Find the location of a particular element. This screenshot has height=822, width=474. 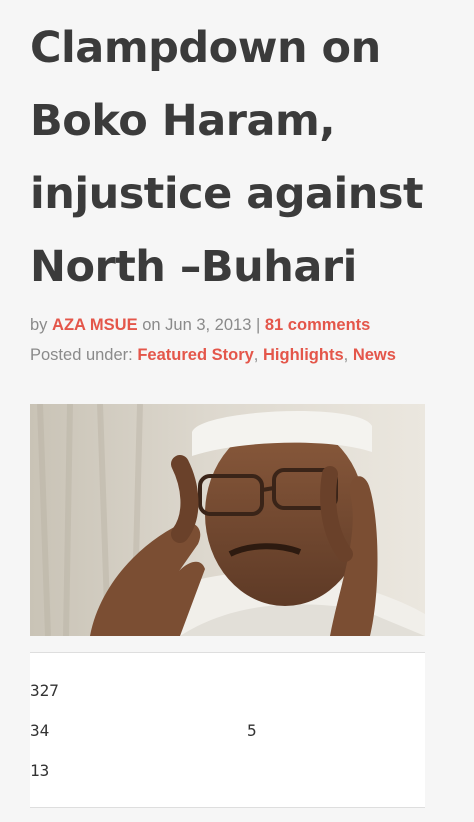

share-count: 5 is located at coordinates (252, 730).